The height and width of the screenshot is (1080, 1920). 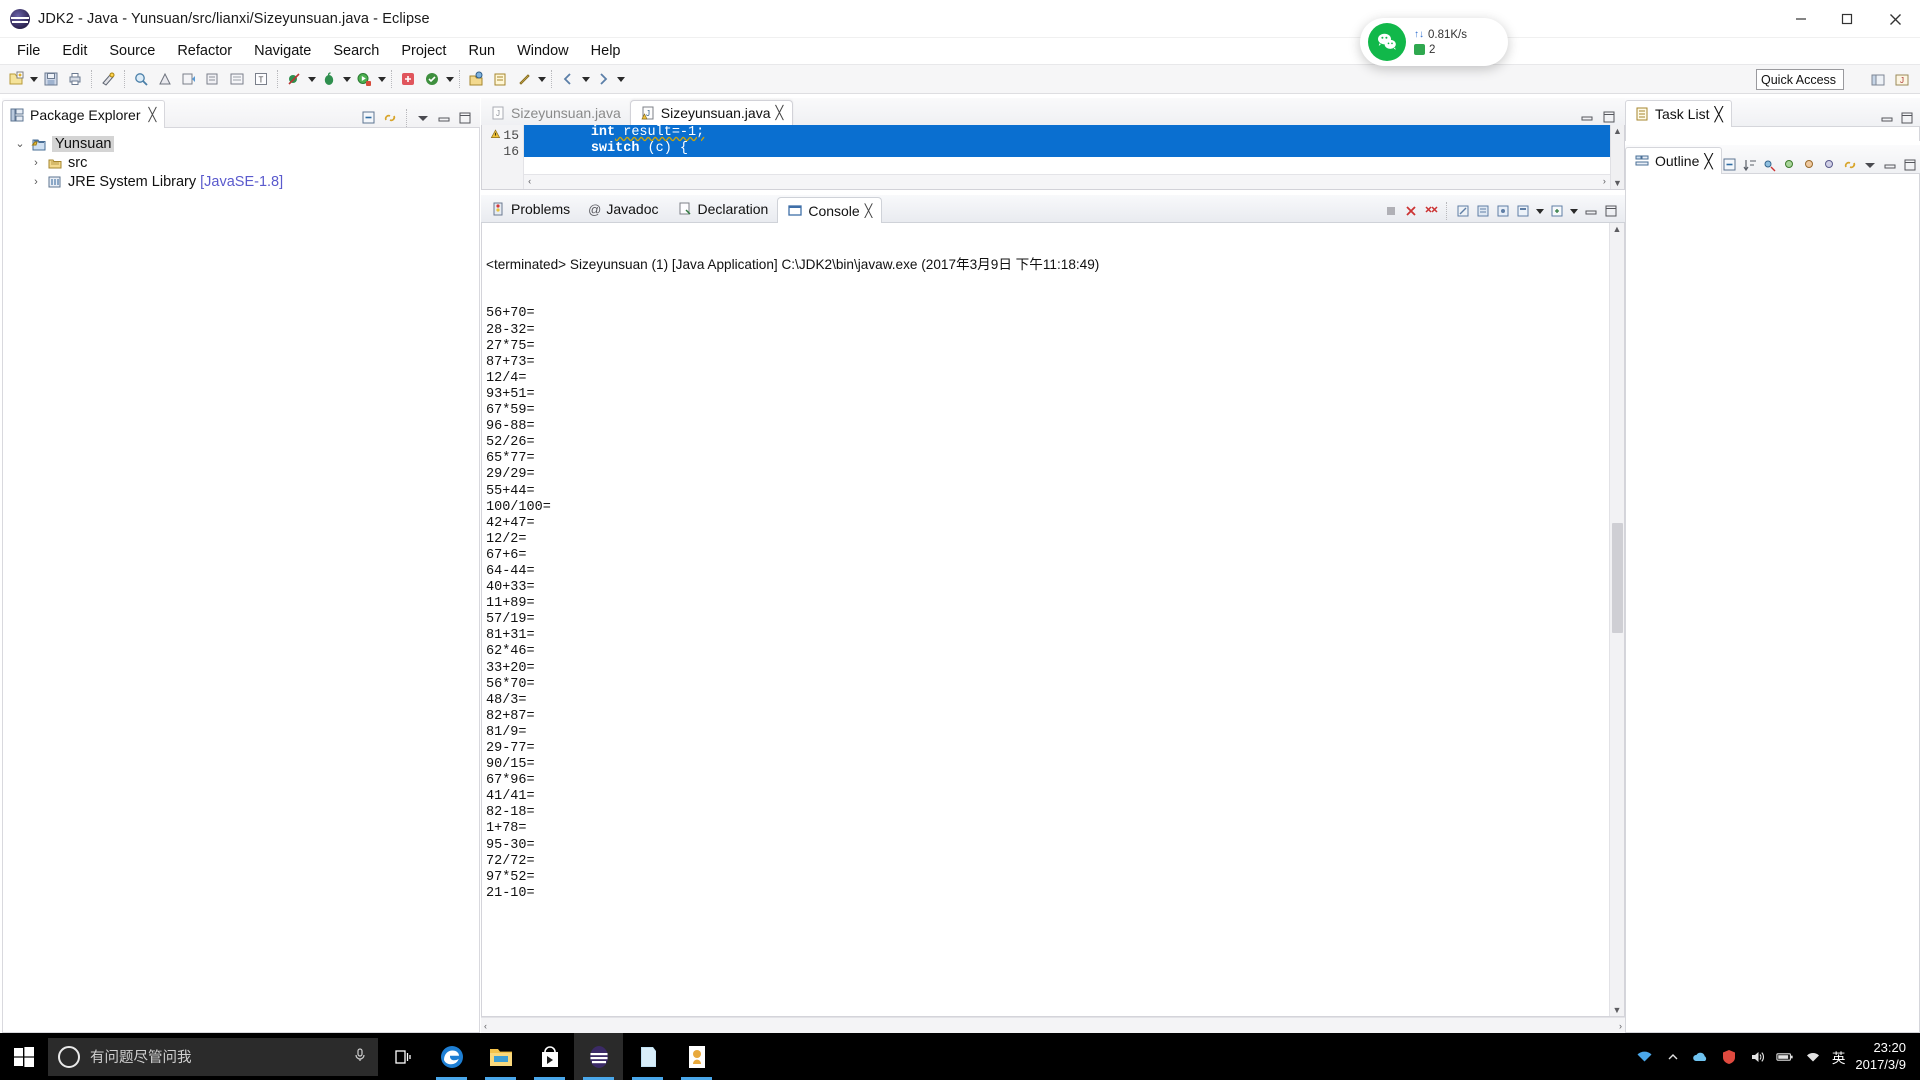 What do you see at coordinates (360, 1057) in the screenshot?
I see `microphone-icon` at bounding box center [360, 1057].